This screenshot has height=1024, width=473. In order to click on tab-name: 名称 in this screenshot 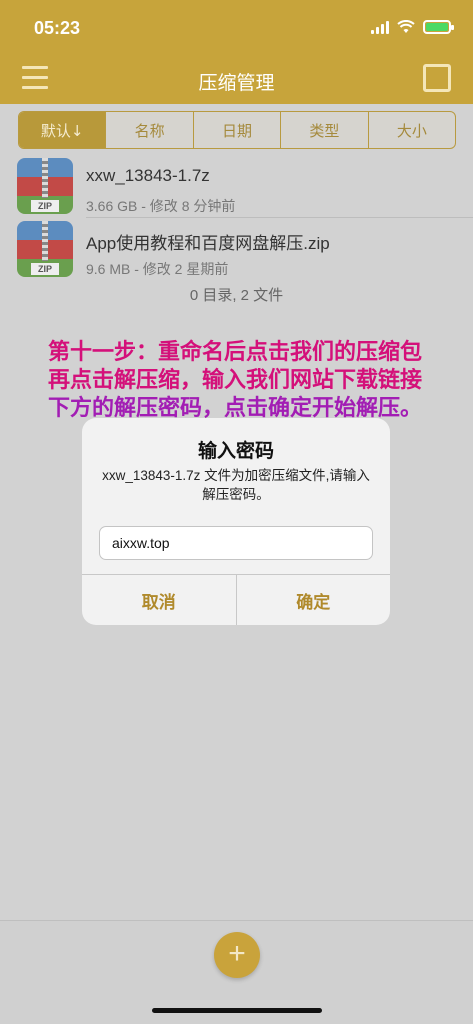, I will do `click(150, 130)`.